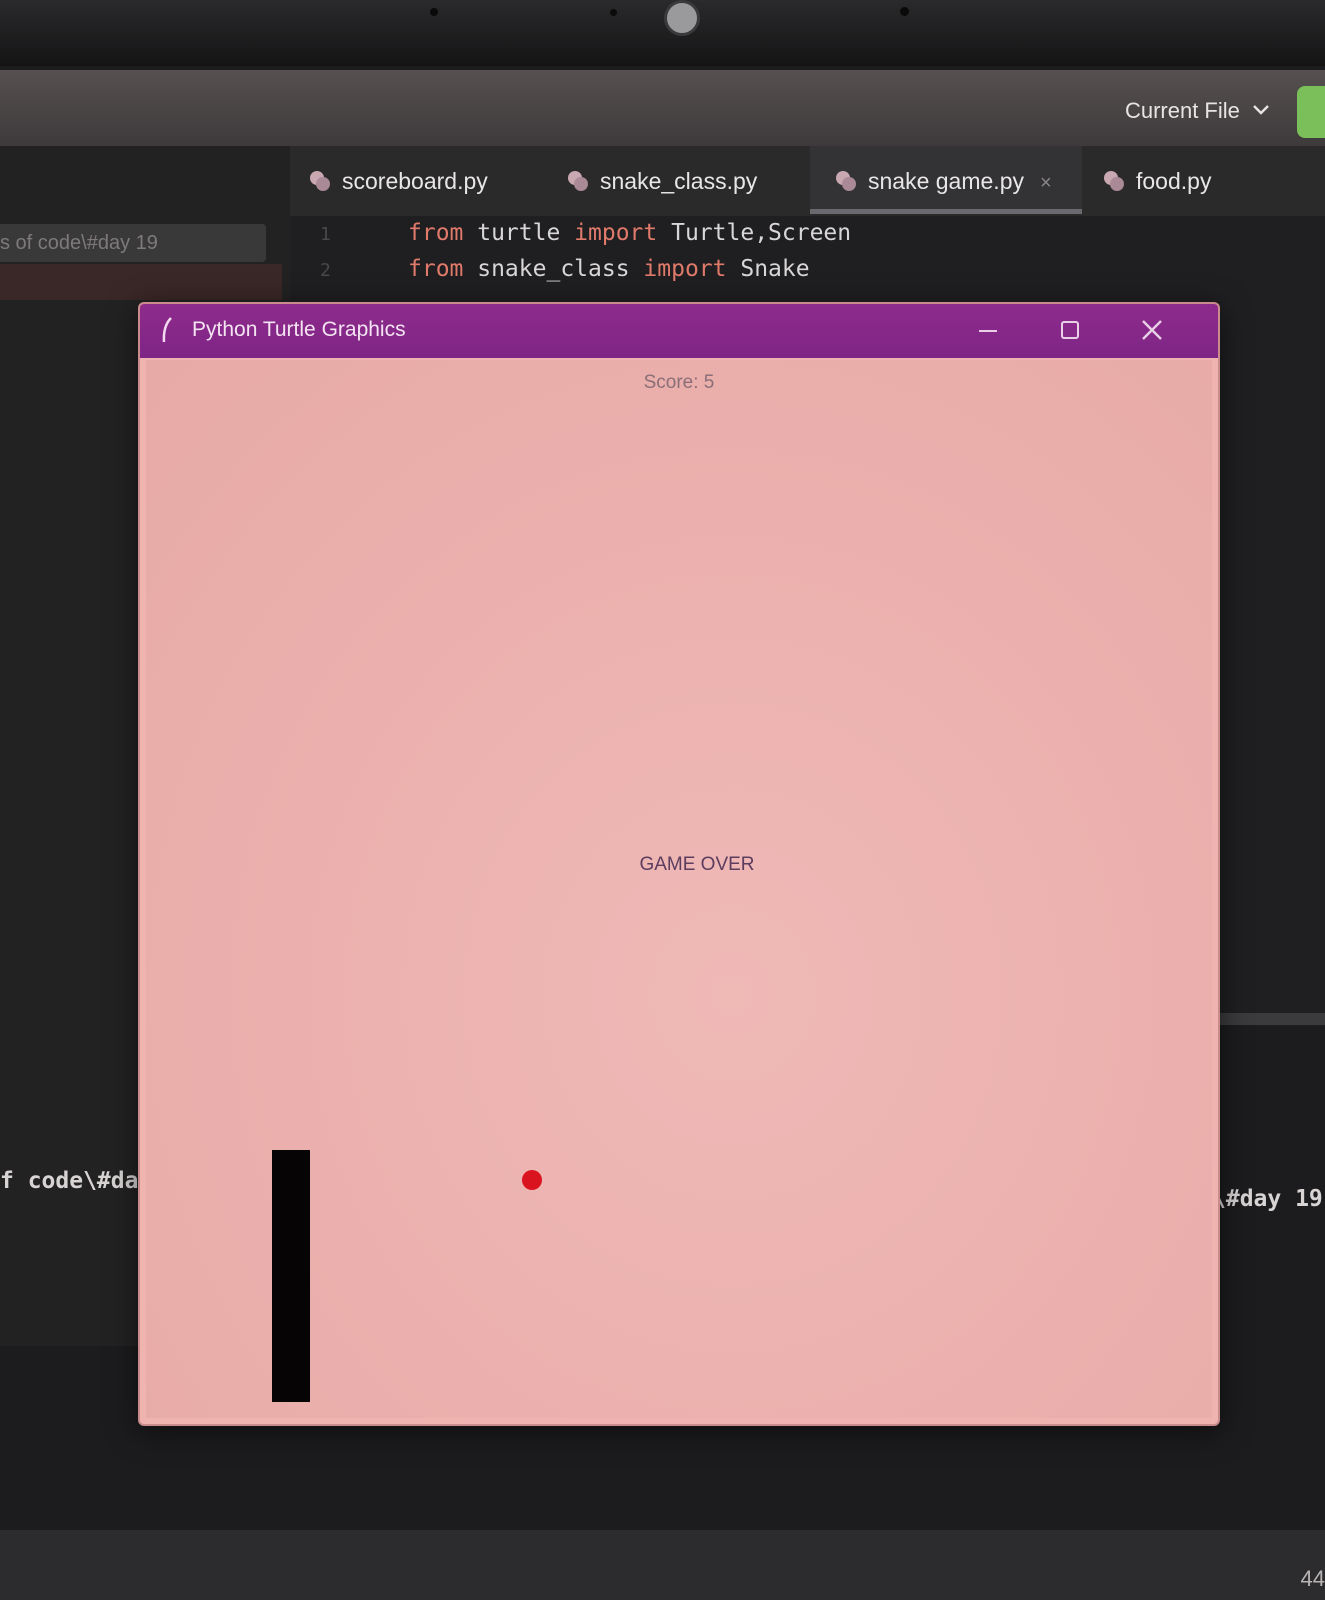  I want to click on tab-food: food.py, so click(1156, 181).